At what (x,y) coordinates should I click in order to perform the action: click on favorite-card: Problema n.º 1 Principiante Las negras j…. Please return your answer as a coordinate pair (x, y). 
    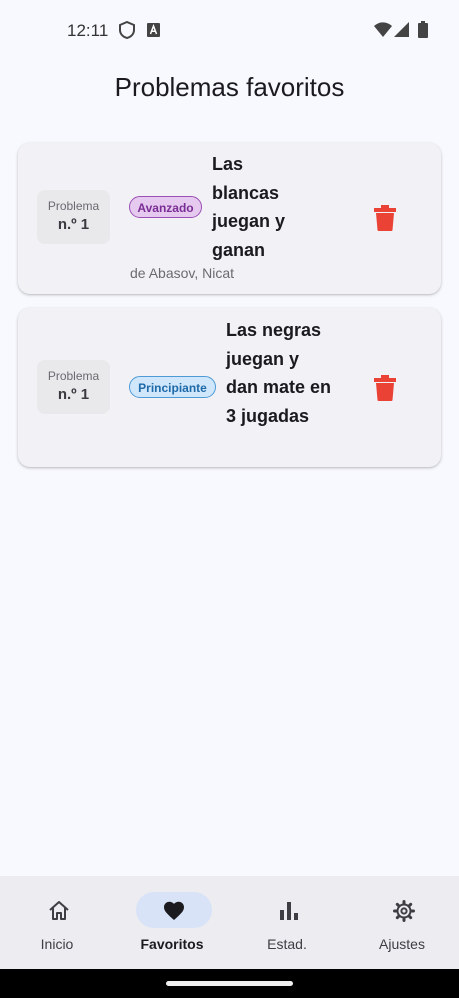
    Looking at the image, I should click on (229, 387).